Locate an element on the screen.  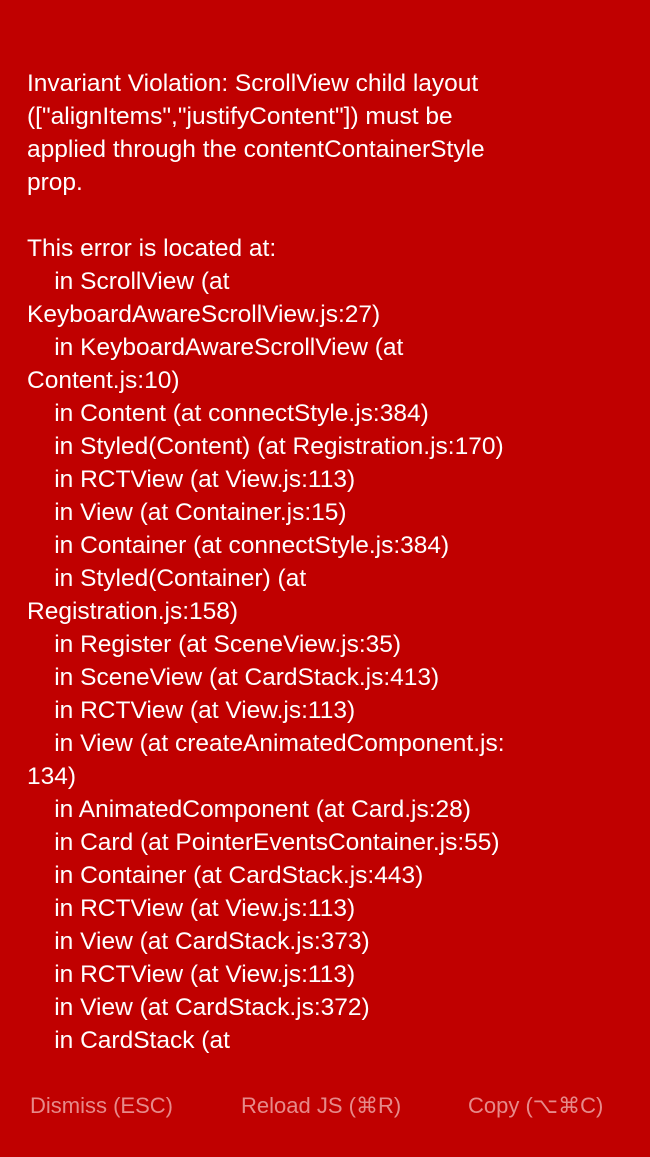
stack-trace-line: 134) is located at coordinates (52, 776).